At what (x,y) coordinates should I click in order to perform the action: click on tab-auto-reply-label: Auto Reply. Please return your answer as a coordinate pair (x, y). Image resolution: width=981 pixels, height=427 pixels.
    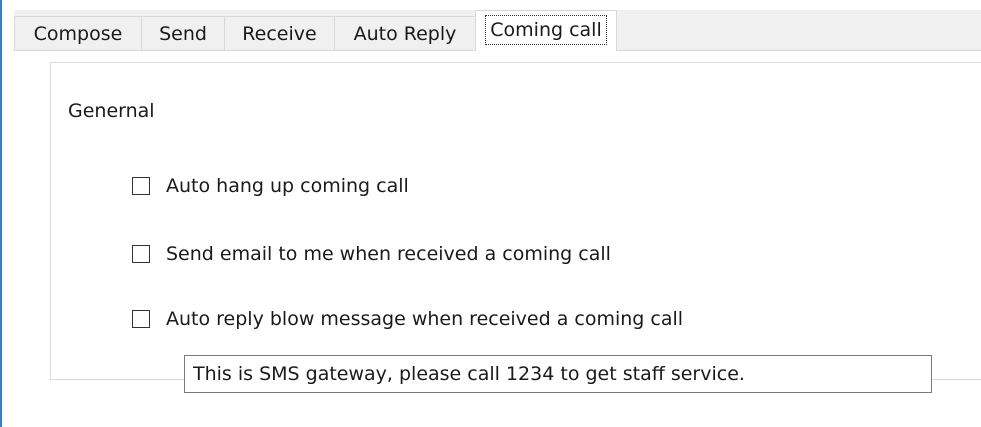
    Looking at the image, I should click on (405, 34).